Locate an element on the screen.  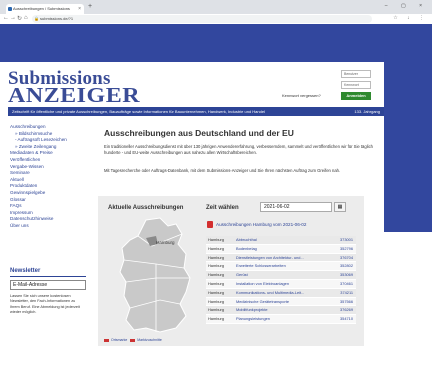
row-gewerk-link: Abbruchthal is located at coordinates (246, 240).